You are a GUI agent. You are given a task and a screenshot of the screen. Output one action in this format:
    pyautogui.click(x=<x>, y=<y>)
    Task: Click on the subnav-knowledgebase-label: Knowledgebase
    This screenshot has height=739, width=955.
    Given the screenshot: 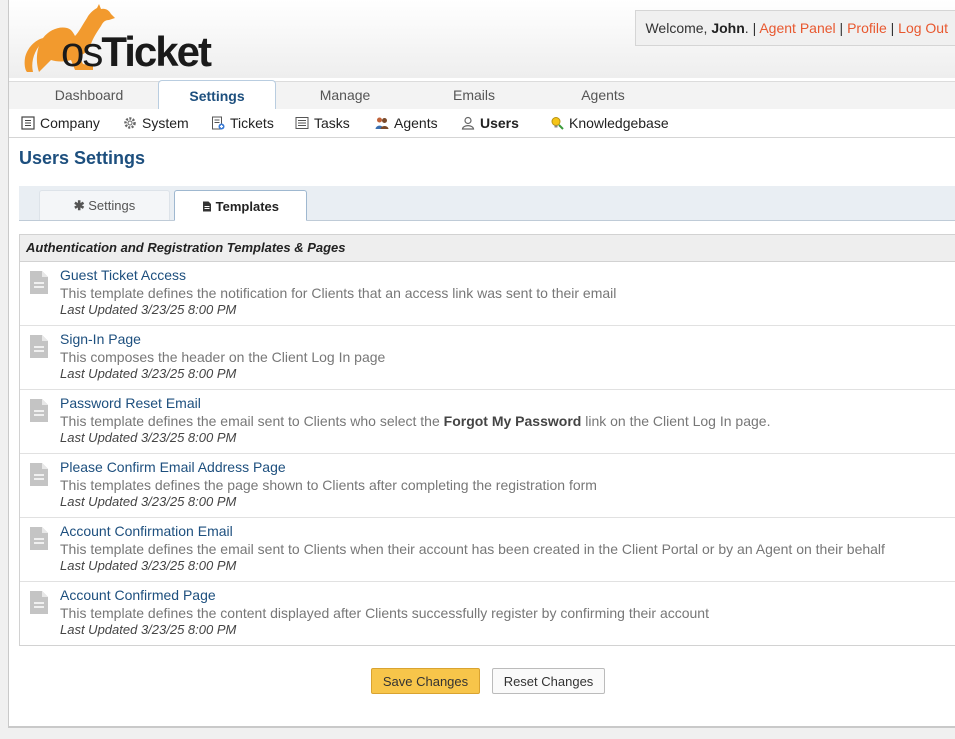 What is the action you would take?
    pyautogui.click(x=619, y=123)
    